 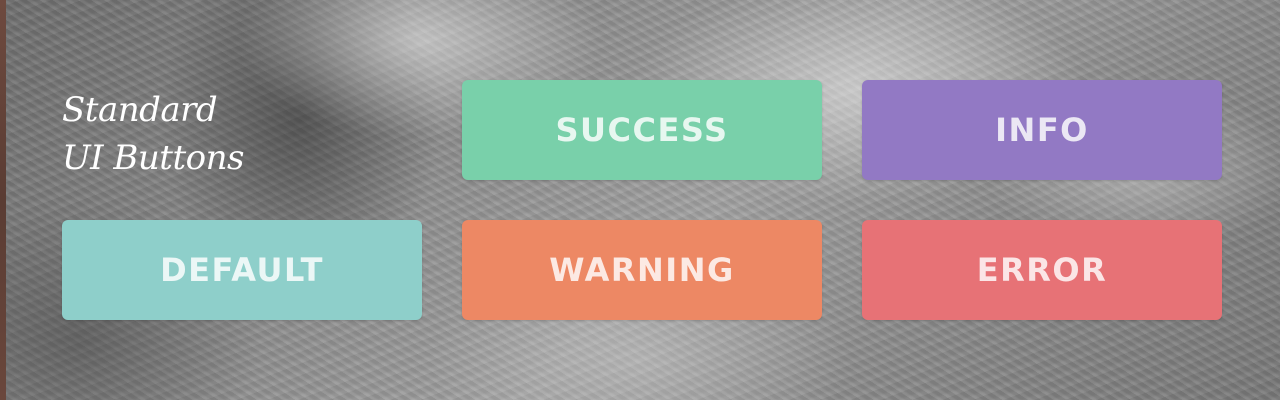 I want to click on page-title: Standard UI Buttons, so click(x=212, y=134).